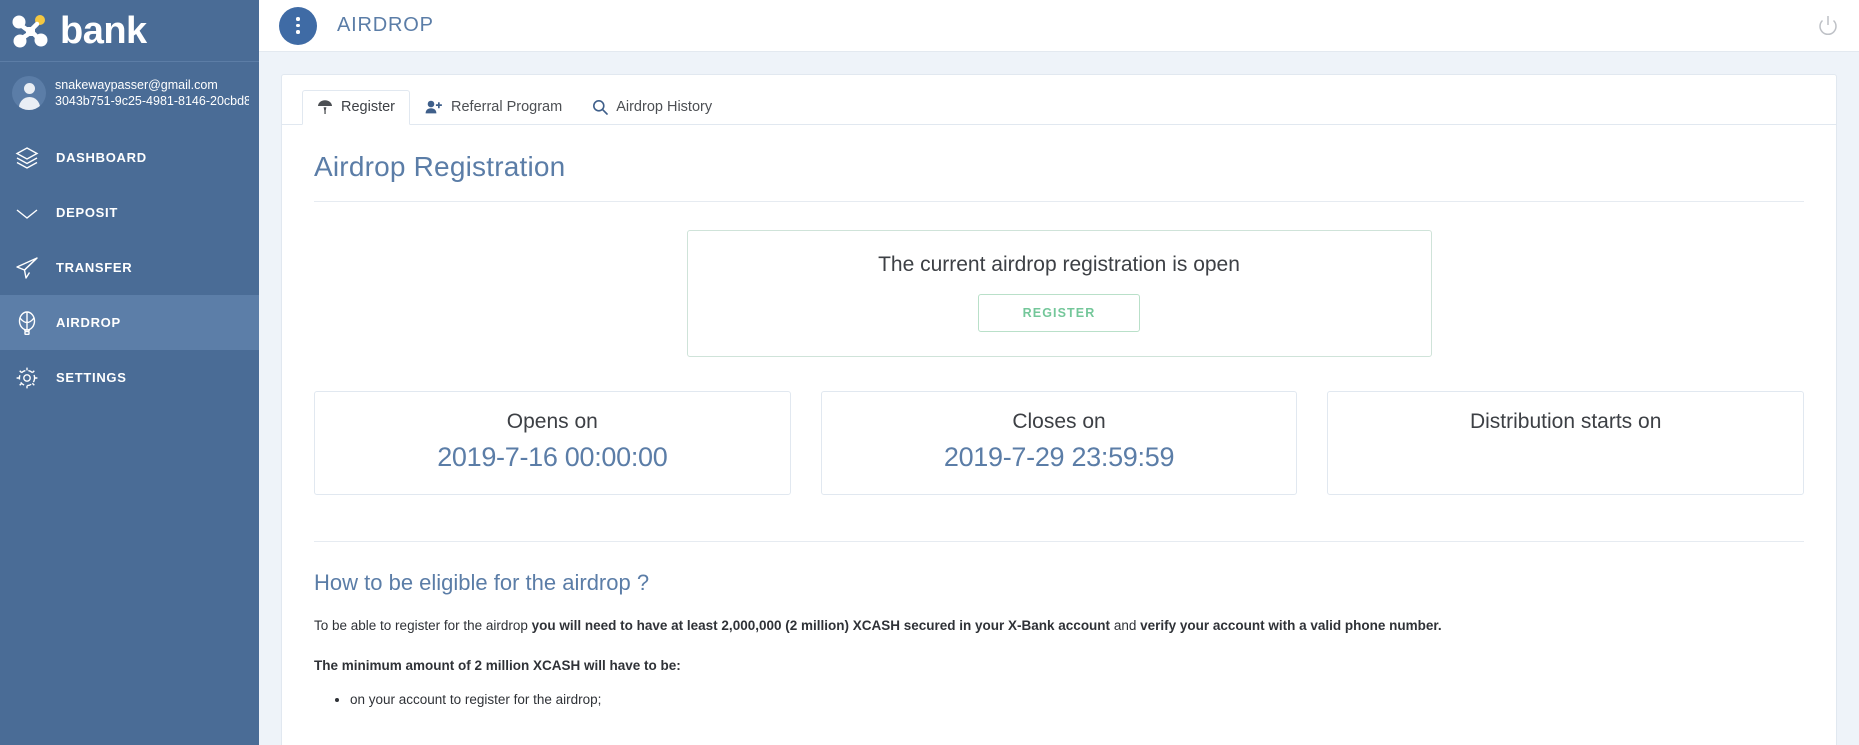  What do you see at coordinates (129, 377) in the screenshot?
I see `sidebar-item-settings: SETTINGS` at bounding box center [129, 377].